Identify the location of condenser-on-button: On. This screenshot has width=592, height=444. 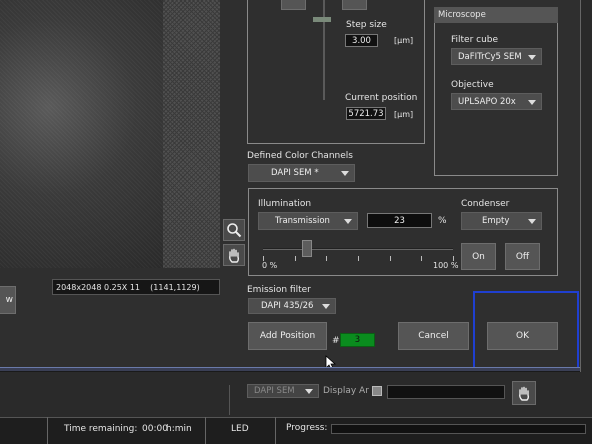
(478, 256).